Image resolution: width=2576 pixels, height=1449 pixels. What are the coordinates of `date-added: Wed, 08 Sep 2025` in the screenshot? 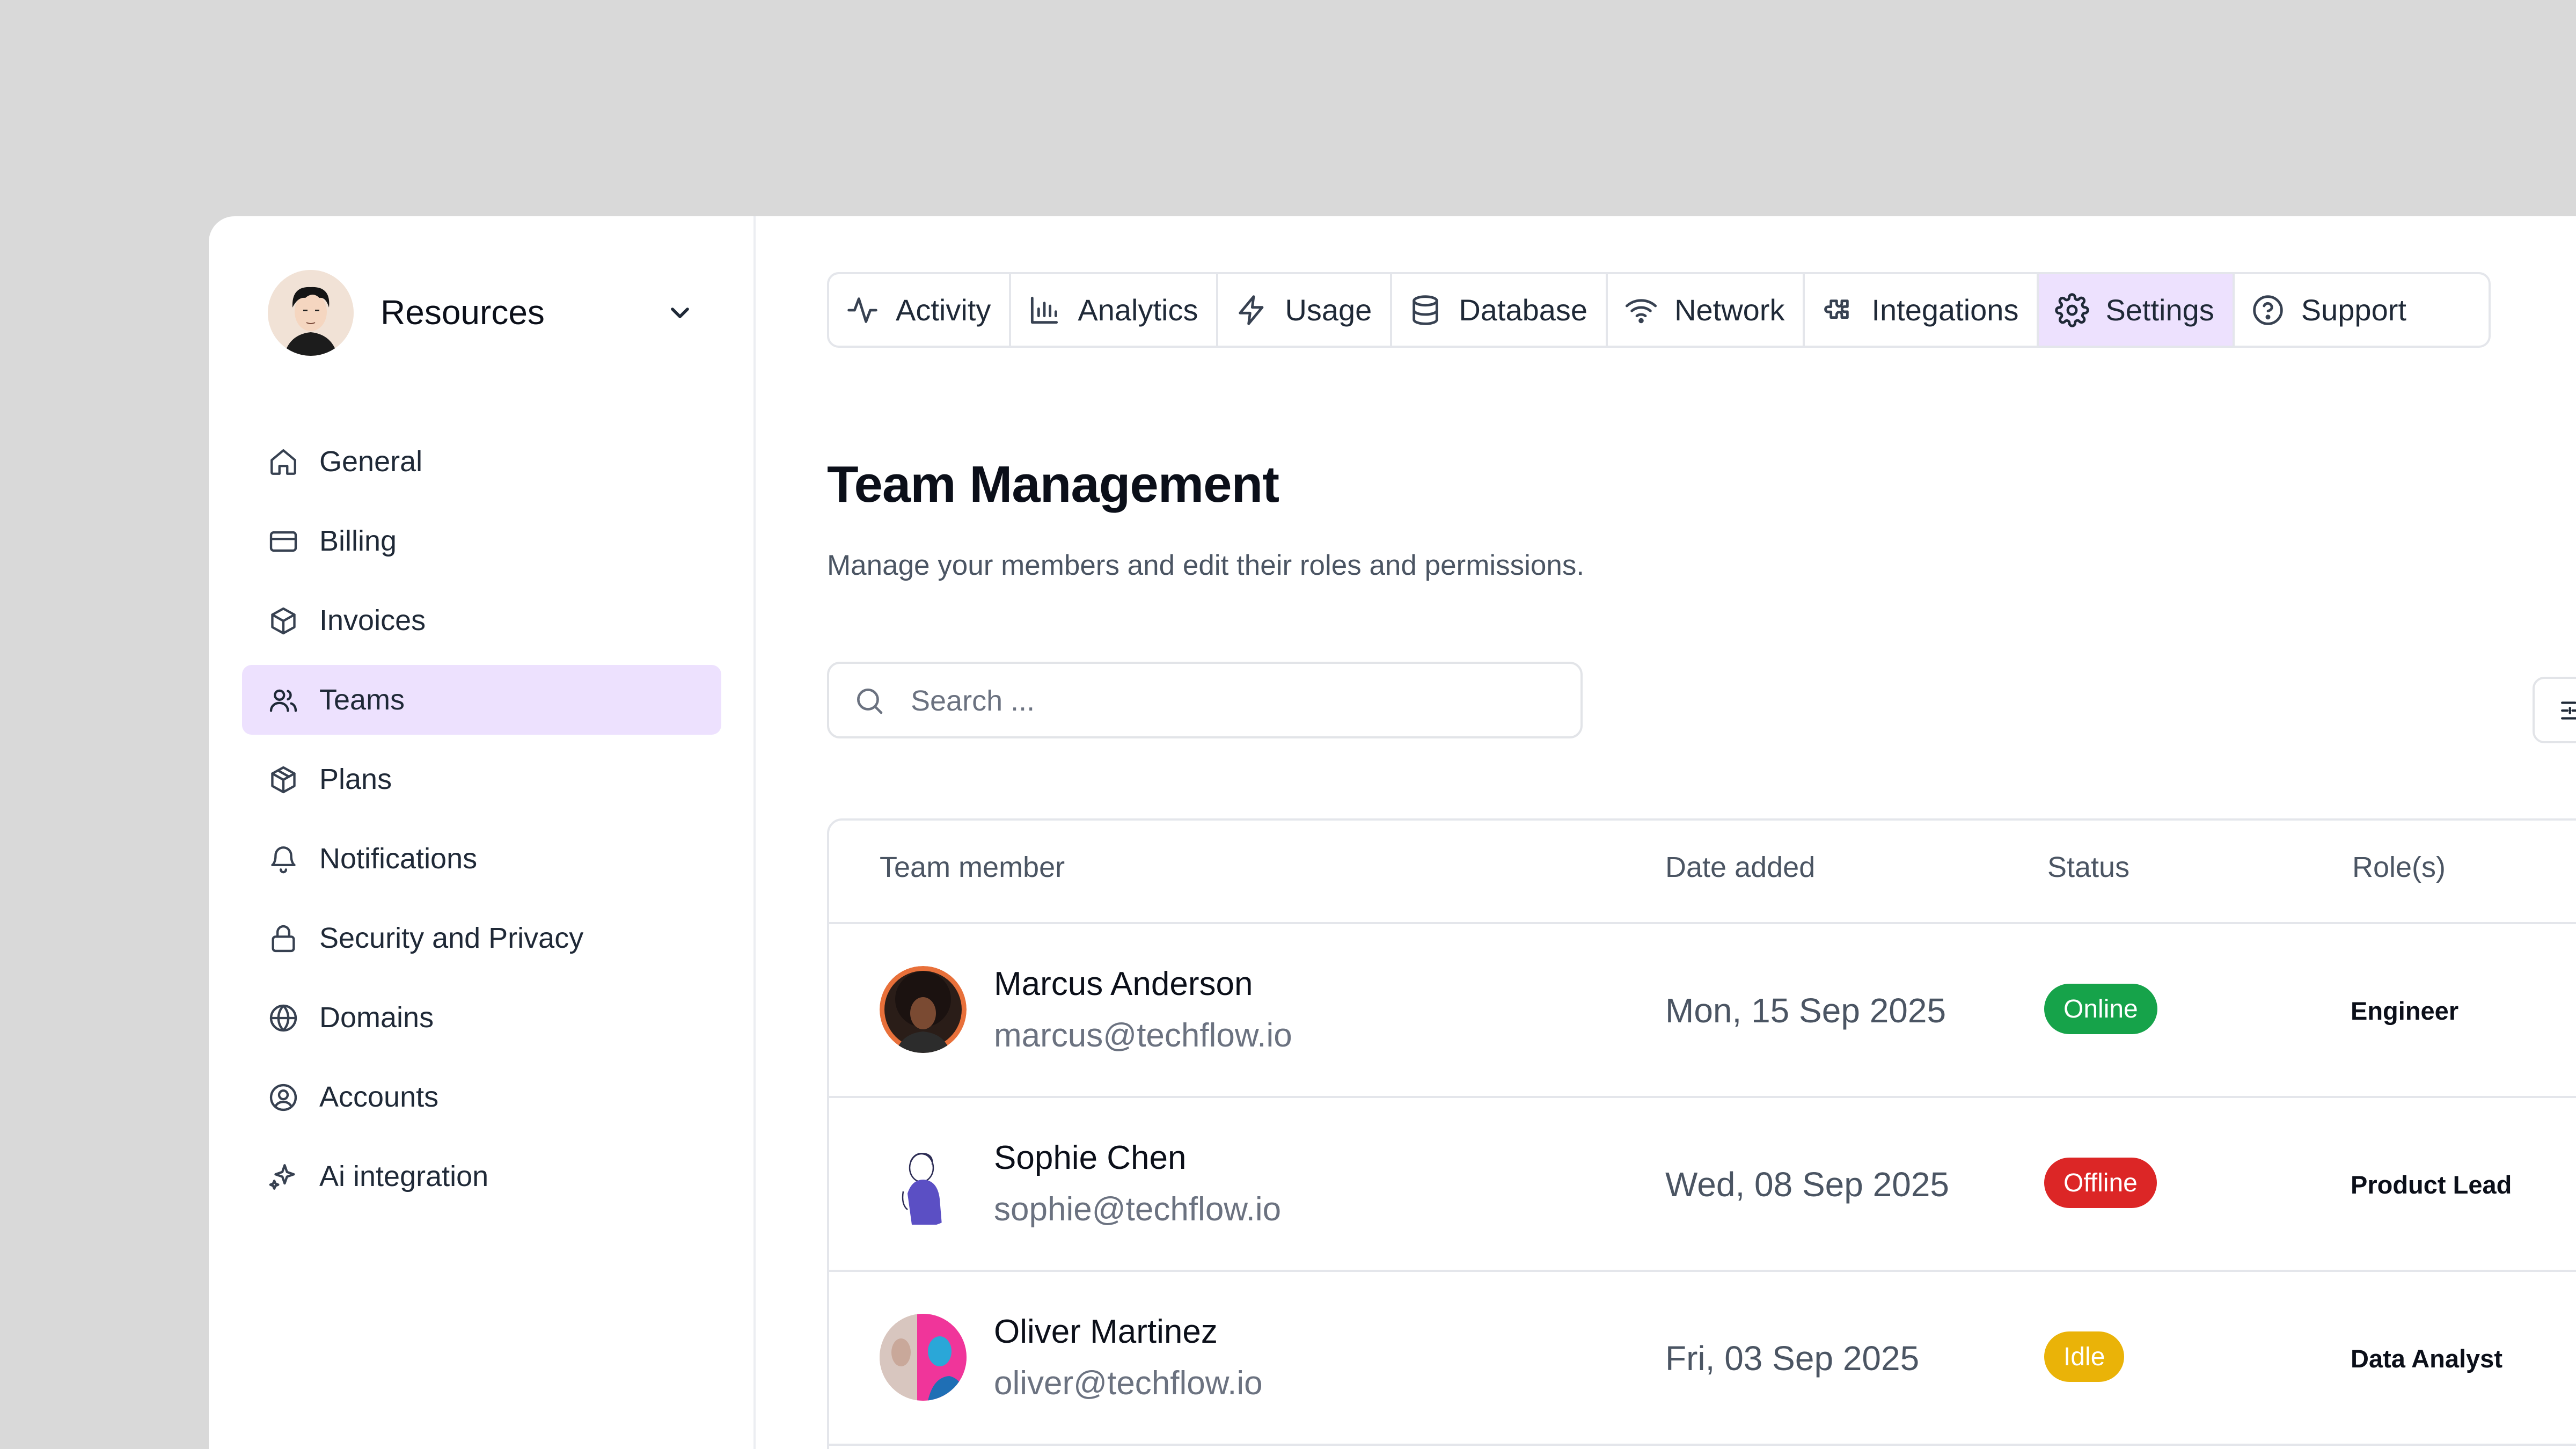 It's located at (1807, 1184).